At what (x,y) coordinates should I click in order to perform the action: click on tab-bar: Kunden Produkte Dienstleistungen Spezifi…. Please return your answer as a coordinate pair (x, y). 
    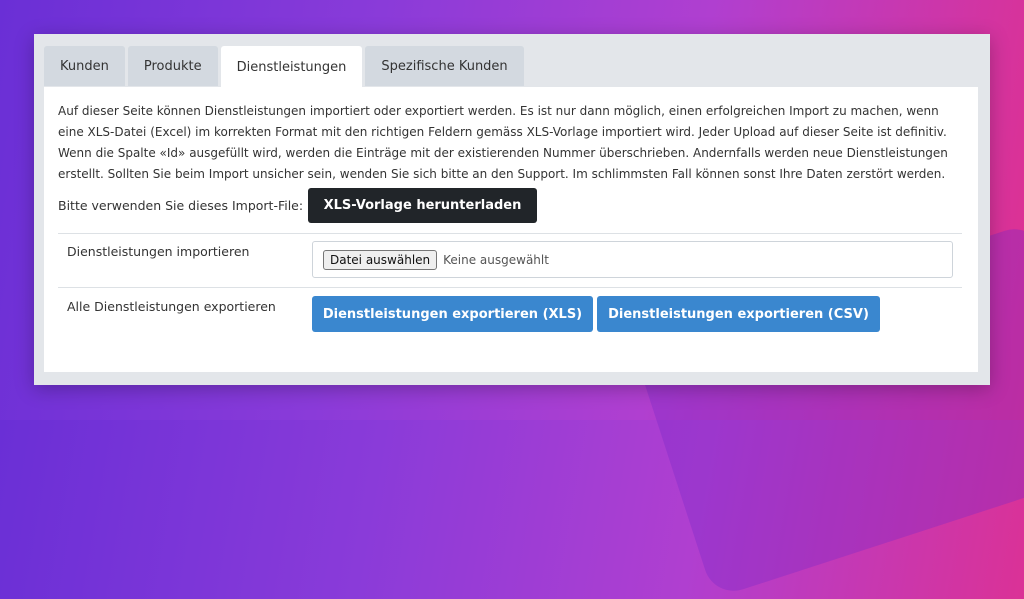
    Looking at the image, I should click on (284, 67).